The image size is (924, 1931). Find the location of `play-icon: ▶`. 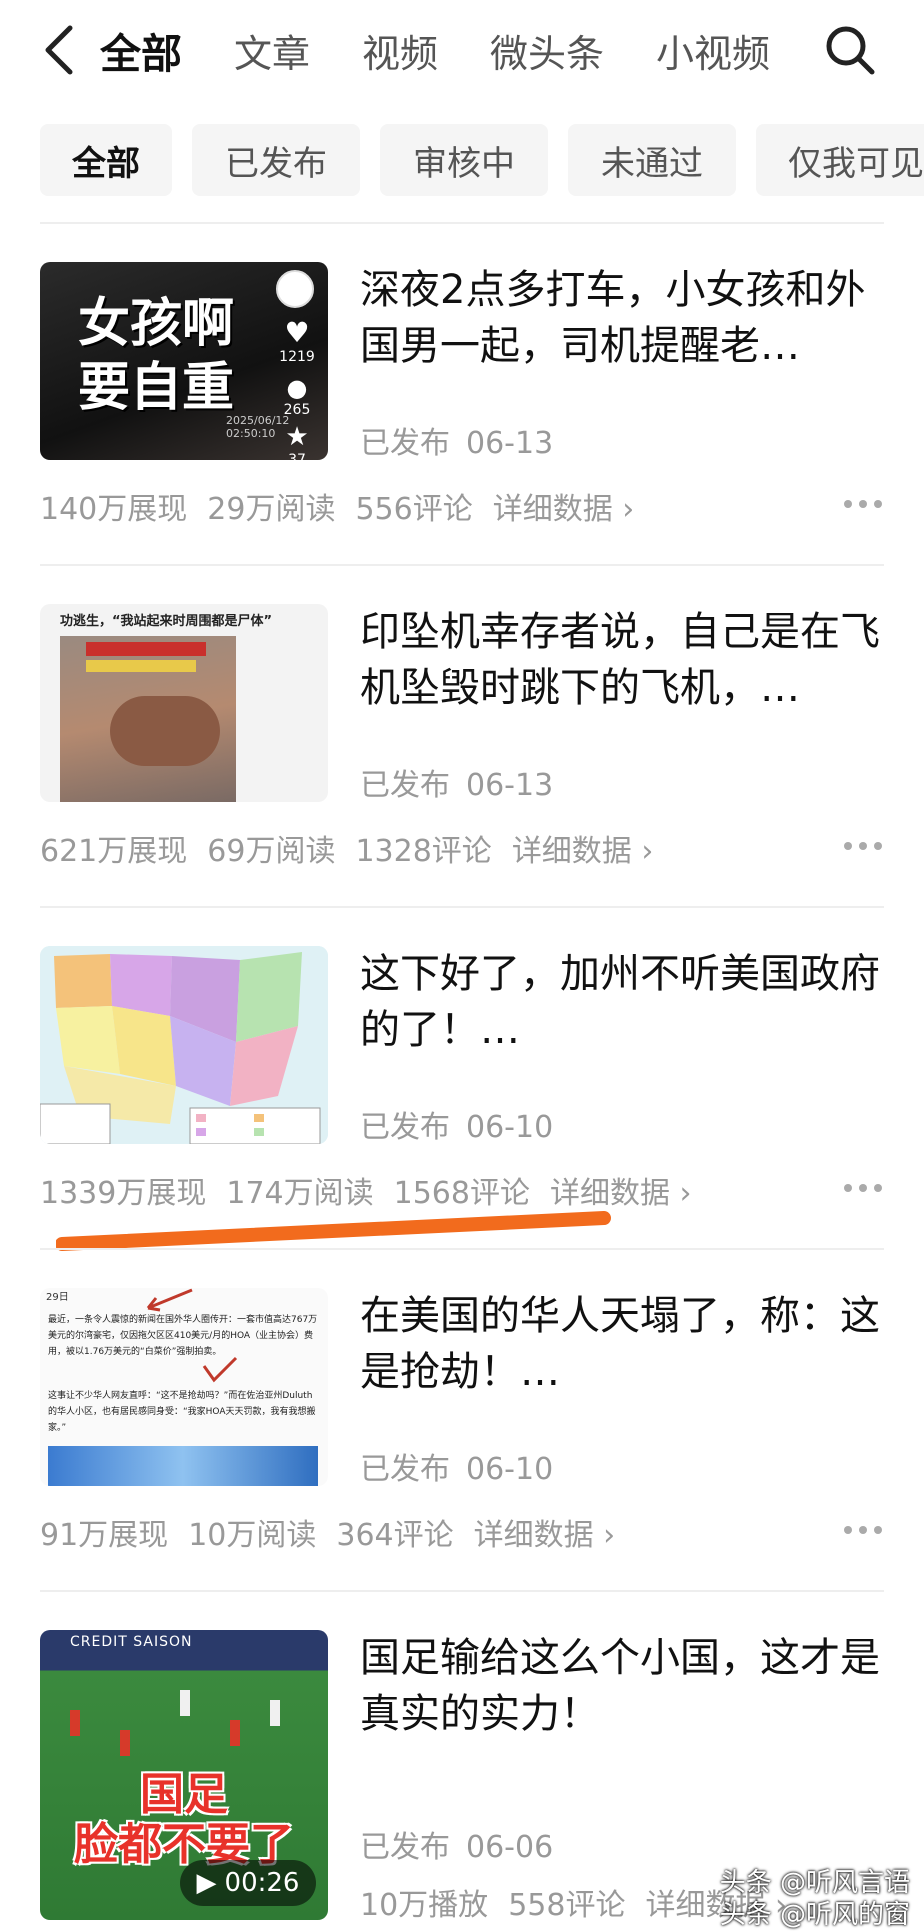

play-icon: ▶ is located at coordinates (206, 1883).